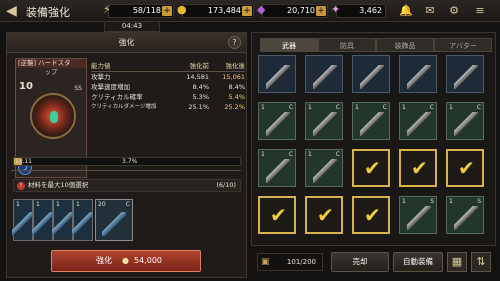  I want to click on grid-view-icon: ▦, so click(457, 262).